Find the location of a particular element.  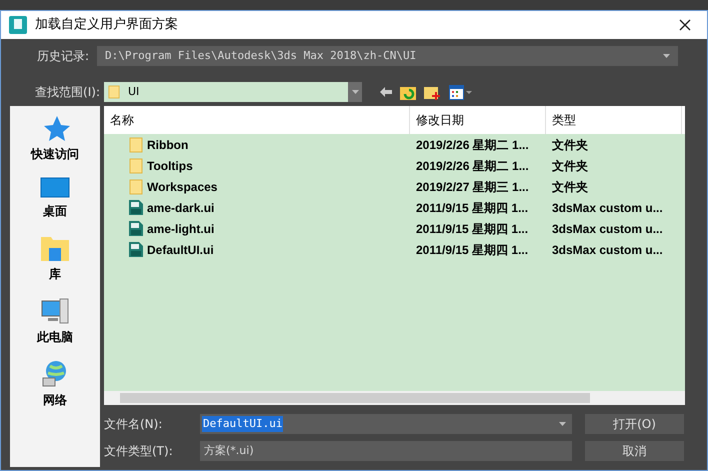

horizontal-scrollbar is located at coordinates (394, 398).